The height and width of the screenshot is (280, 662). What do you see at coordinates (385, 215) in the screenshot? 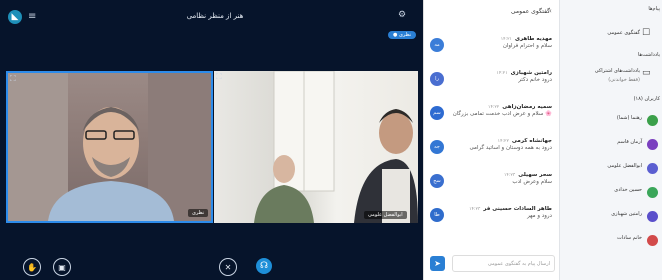
I see `video-label-right: ابوالفضل علومی` at bounding box center [385, 215].